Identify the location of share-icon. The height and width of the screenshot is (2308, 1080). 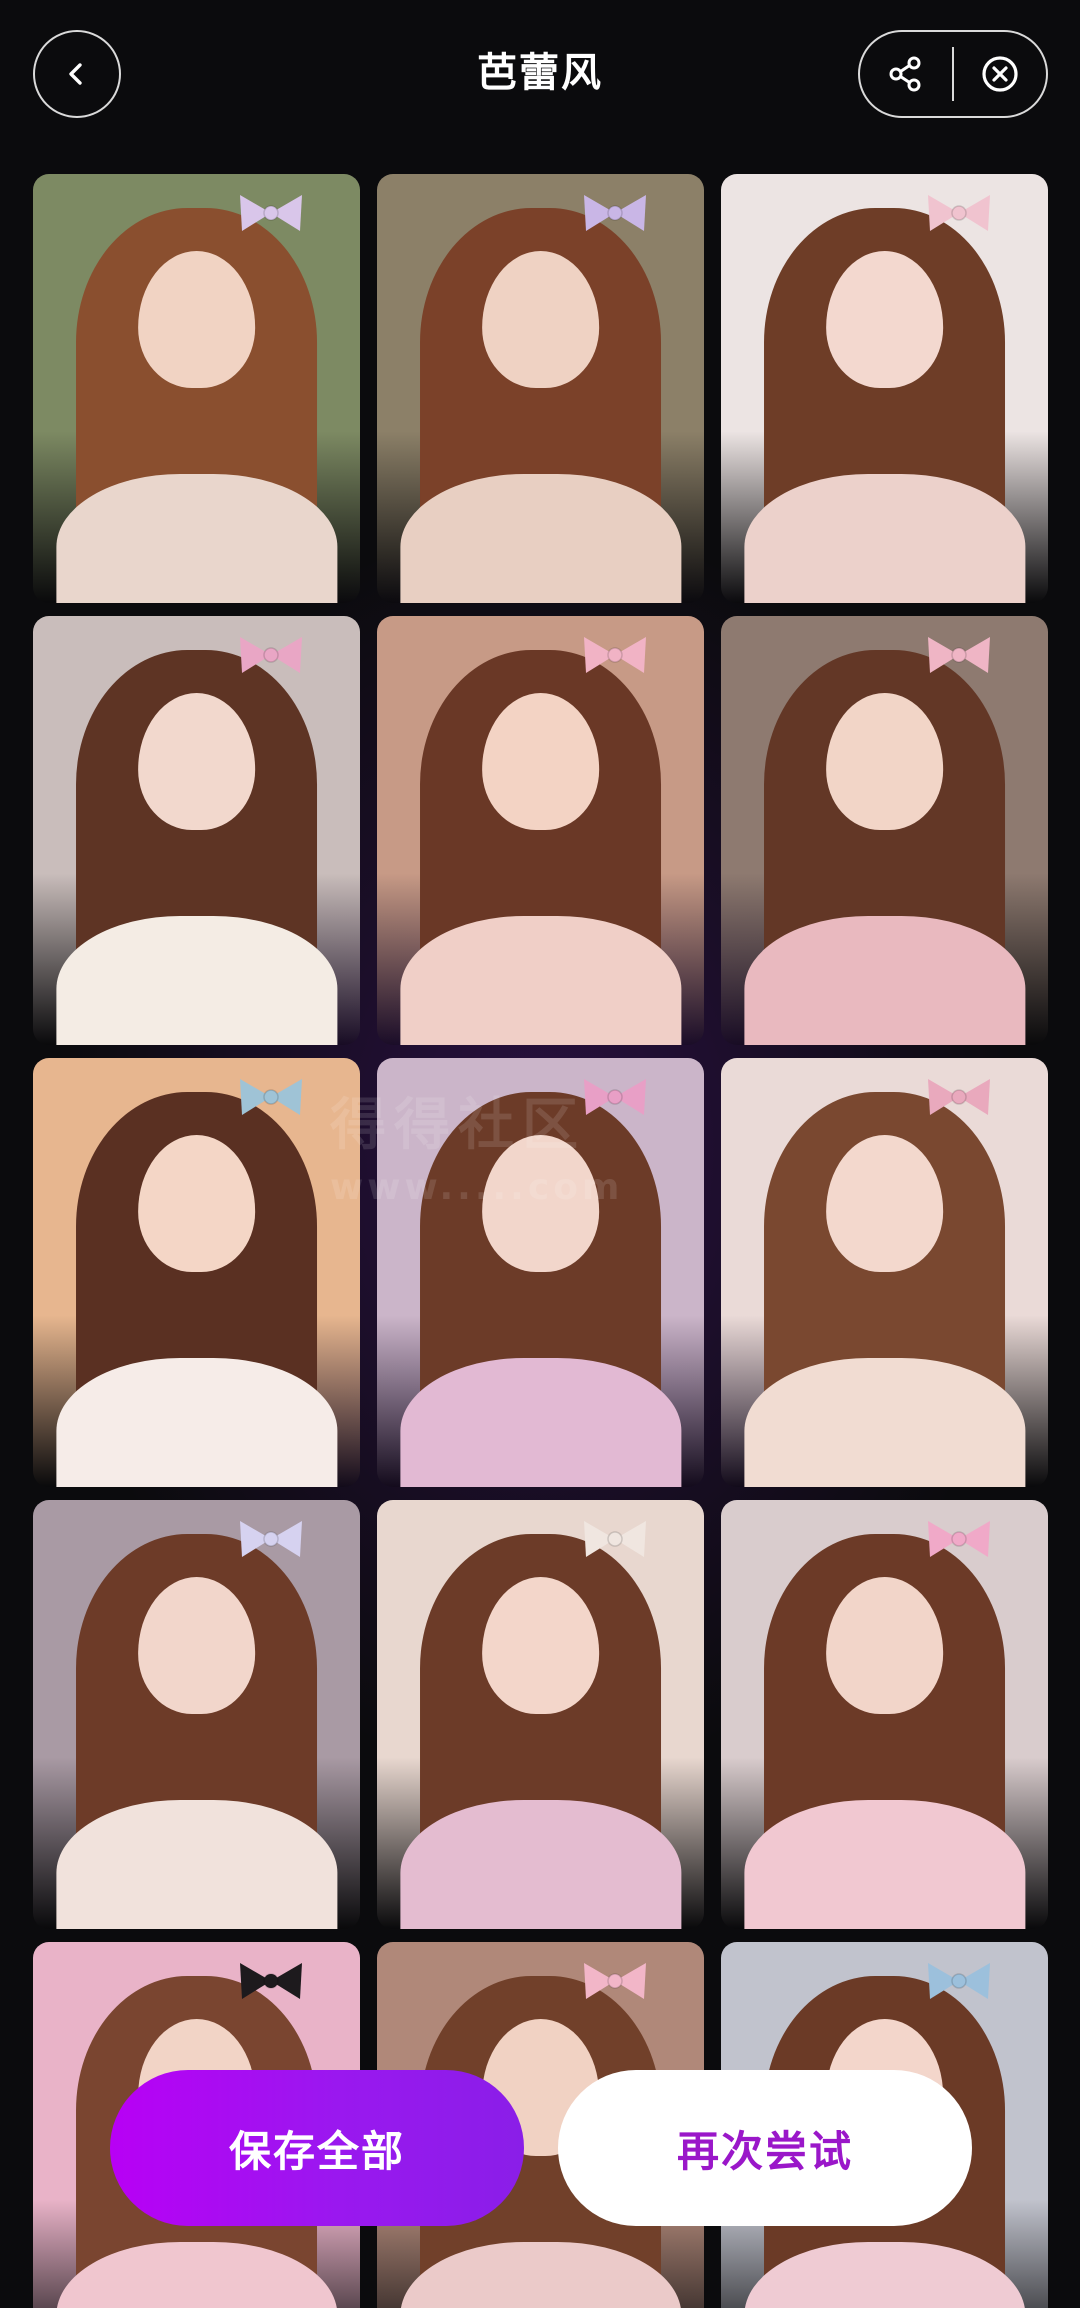
(905, 74).